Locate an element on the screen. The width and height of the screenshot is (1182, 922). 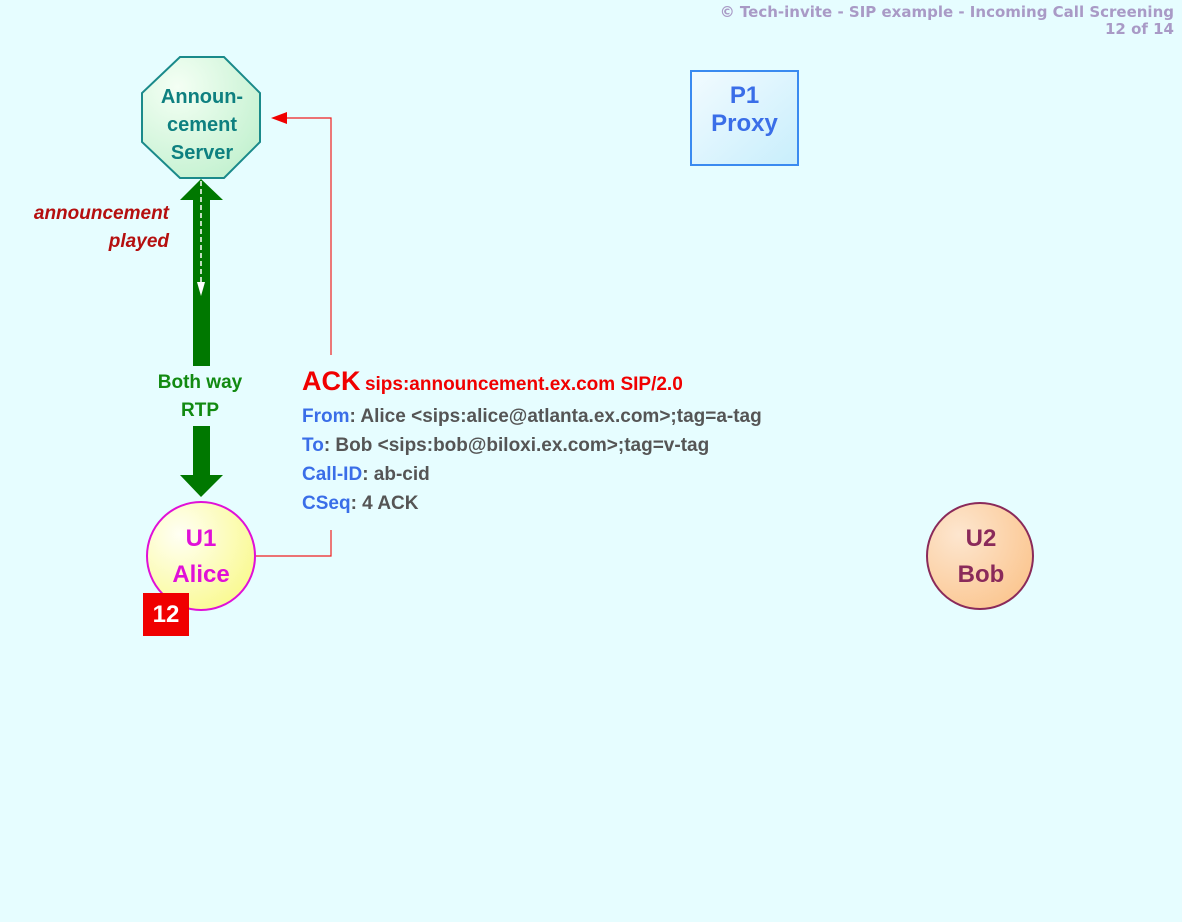
header-name: Call-ID is located at coordinates (332, 474).